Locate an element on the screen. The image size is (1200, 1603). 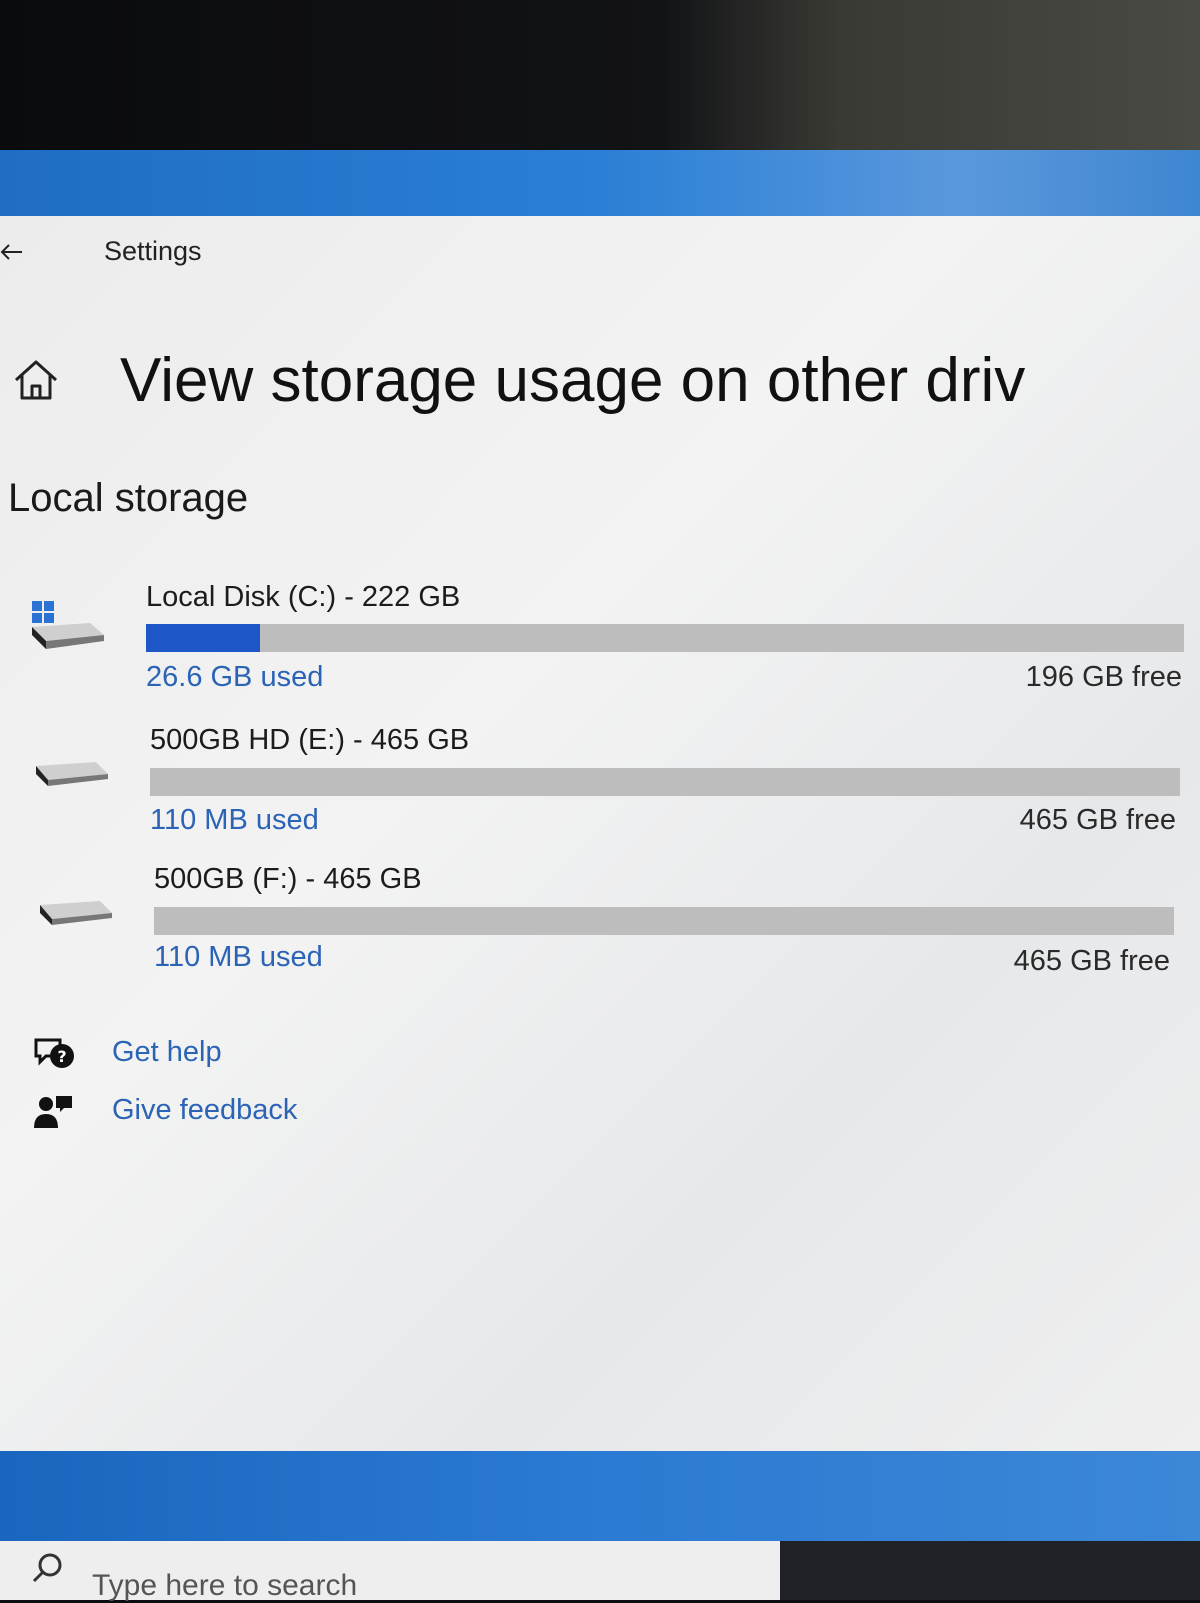
get-help-link: ? Get help is located at coordinates (300, 1054).